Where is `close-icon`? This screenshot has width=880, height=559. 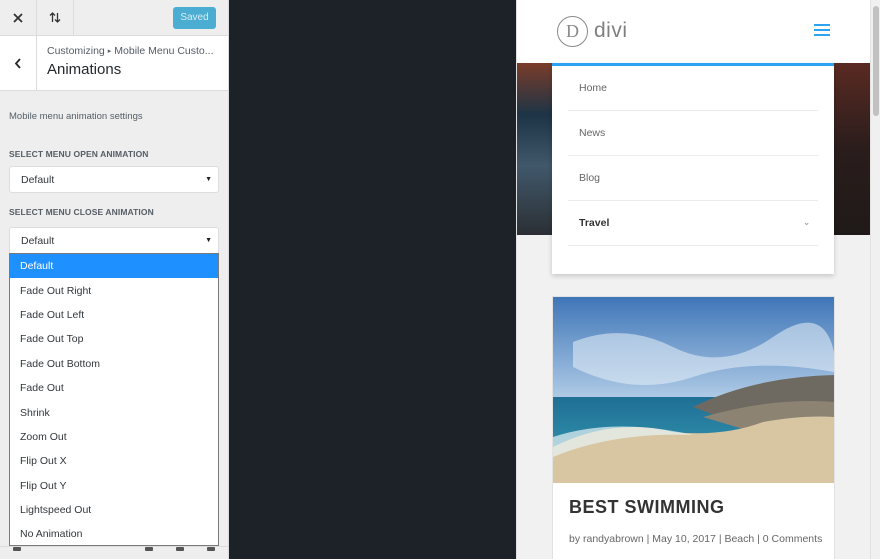
close-icon is located at coordinates (18, 17).